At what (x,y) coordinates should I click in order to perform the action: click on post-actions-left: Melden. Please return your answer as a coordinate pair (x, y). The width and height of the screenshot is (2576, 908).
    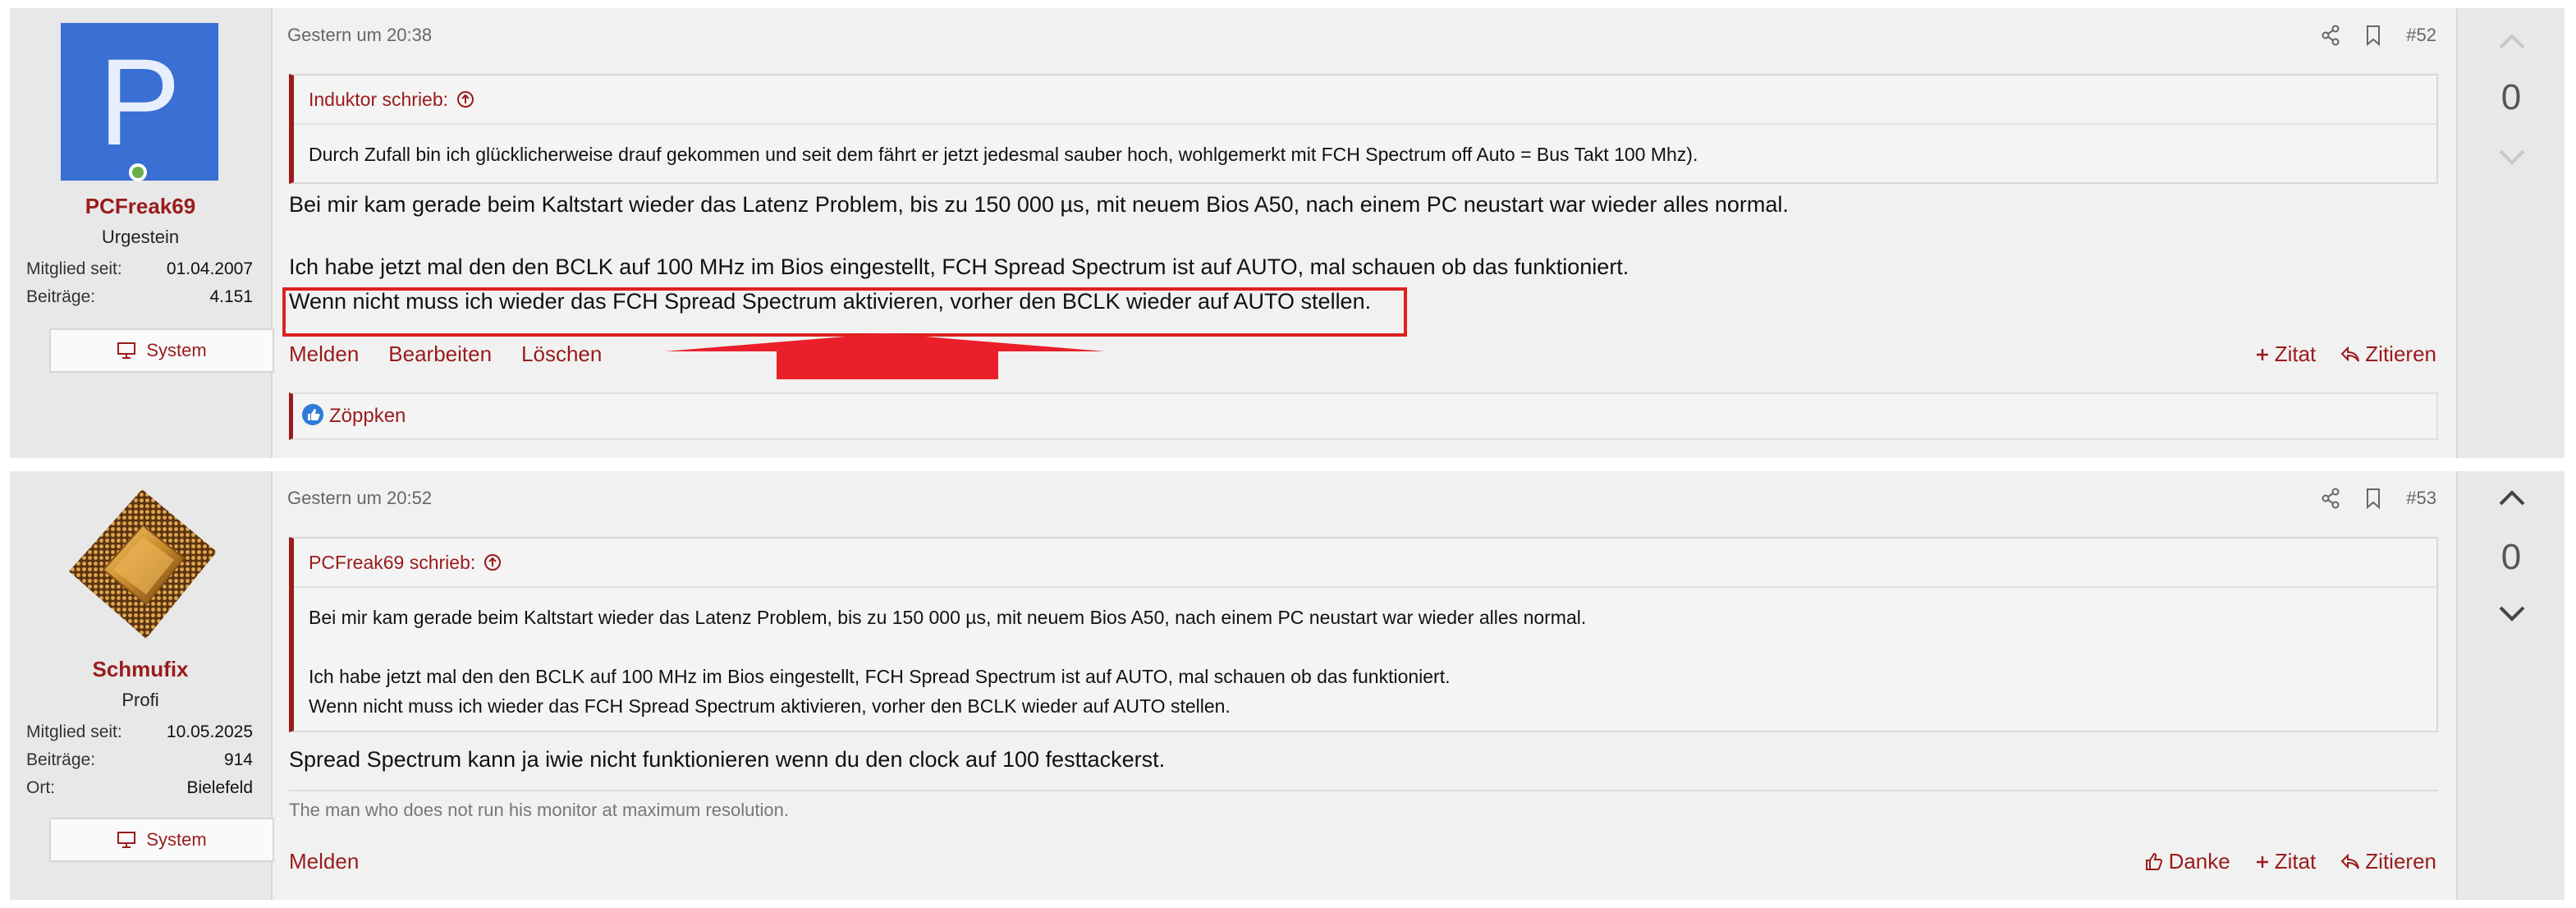
    Looking at the image, I should click on (324, 862).